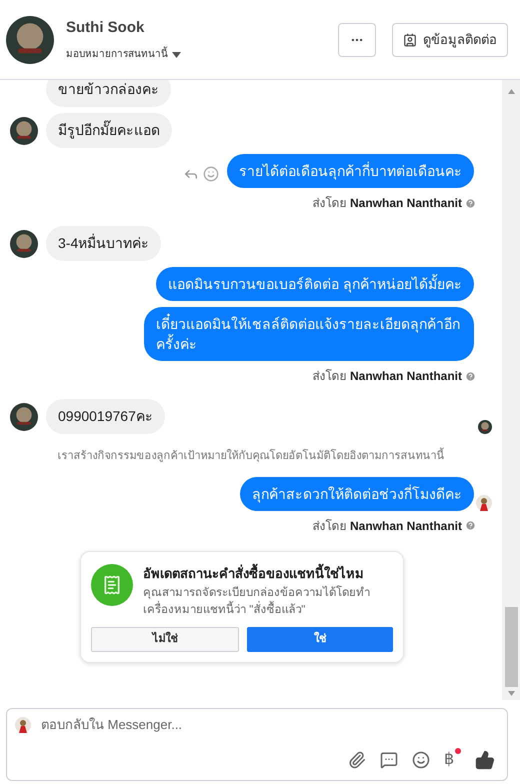 Image resolution: width=520 pixels, height=784 pixels. Describe the element at coordinates (30, 40) in the screenshot. I see `contact-avatar` at that location.